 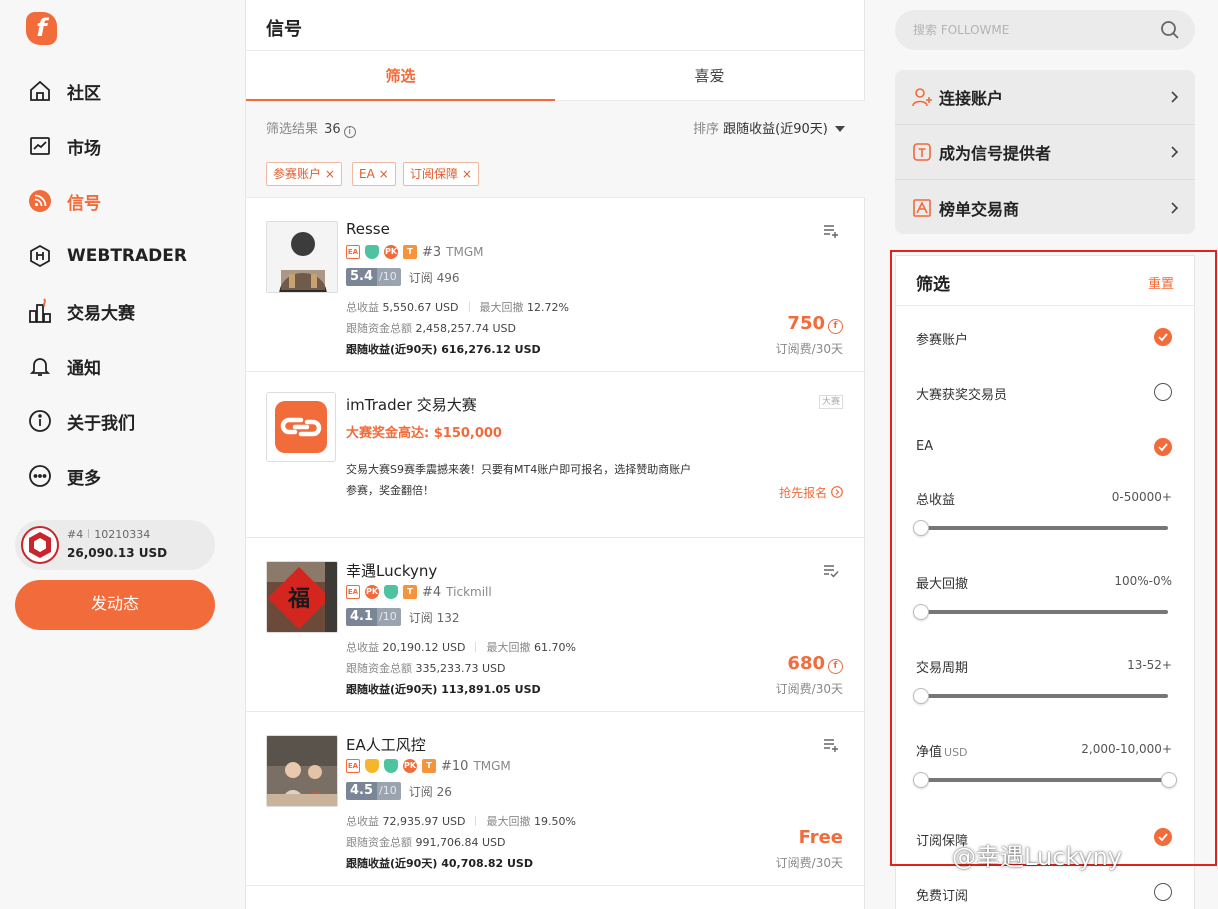 I want to click on link-label: 榜单交易商, so click(x=979, y=209).